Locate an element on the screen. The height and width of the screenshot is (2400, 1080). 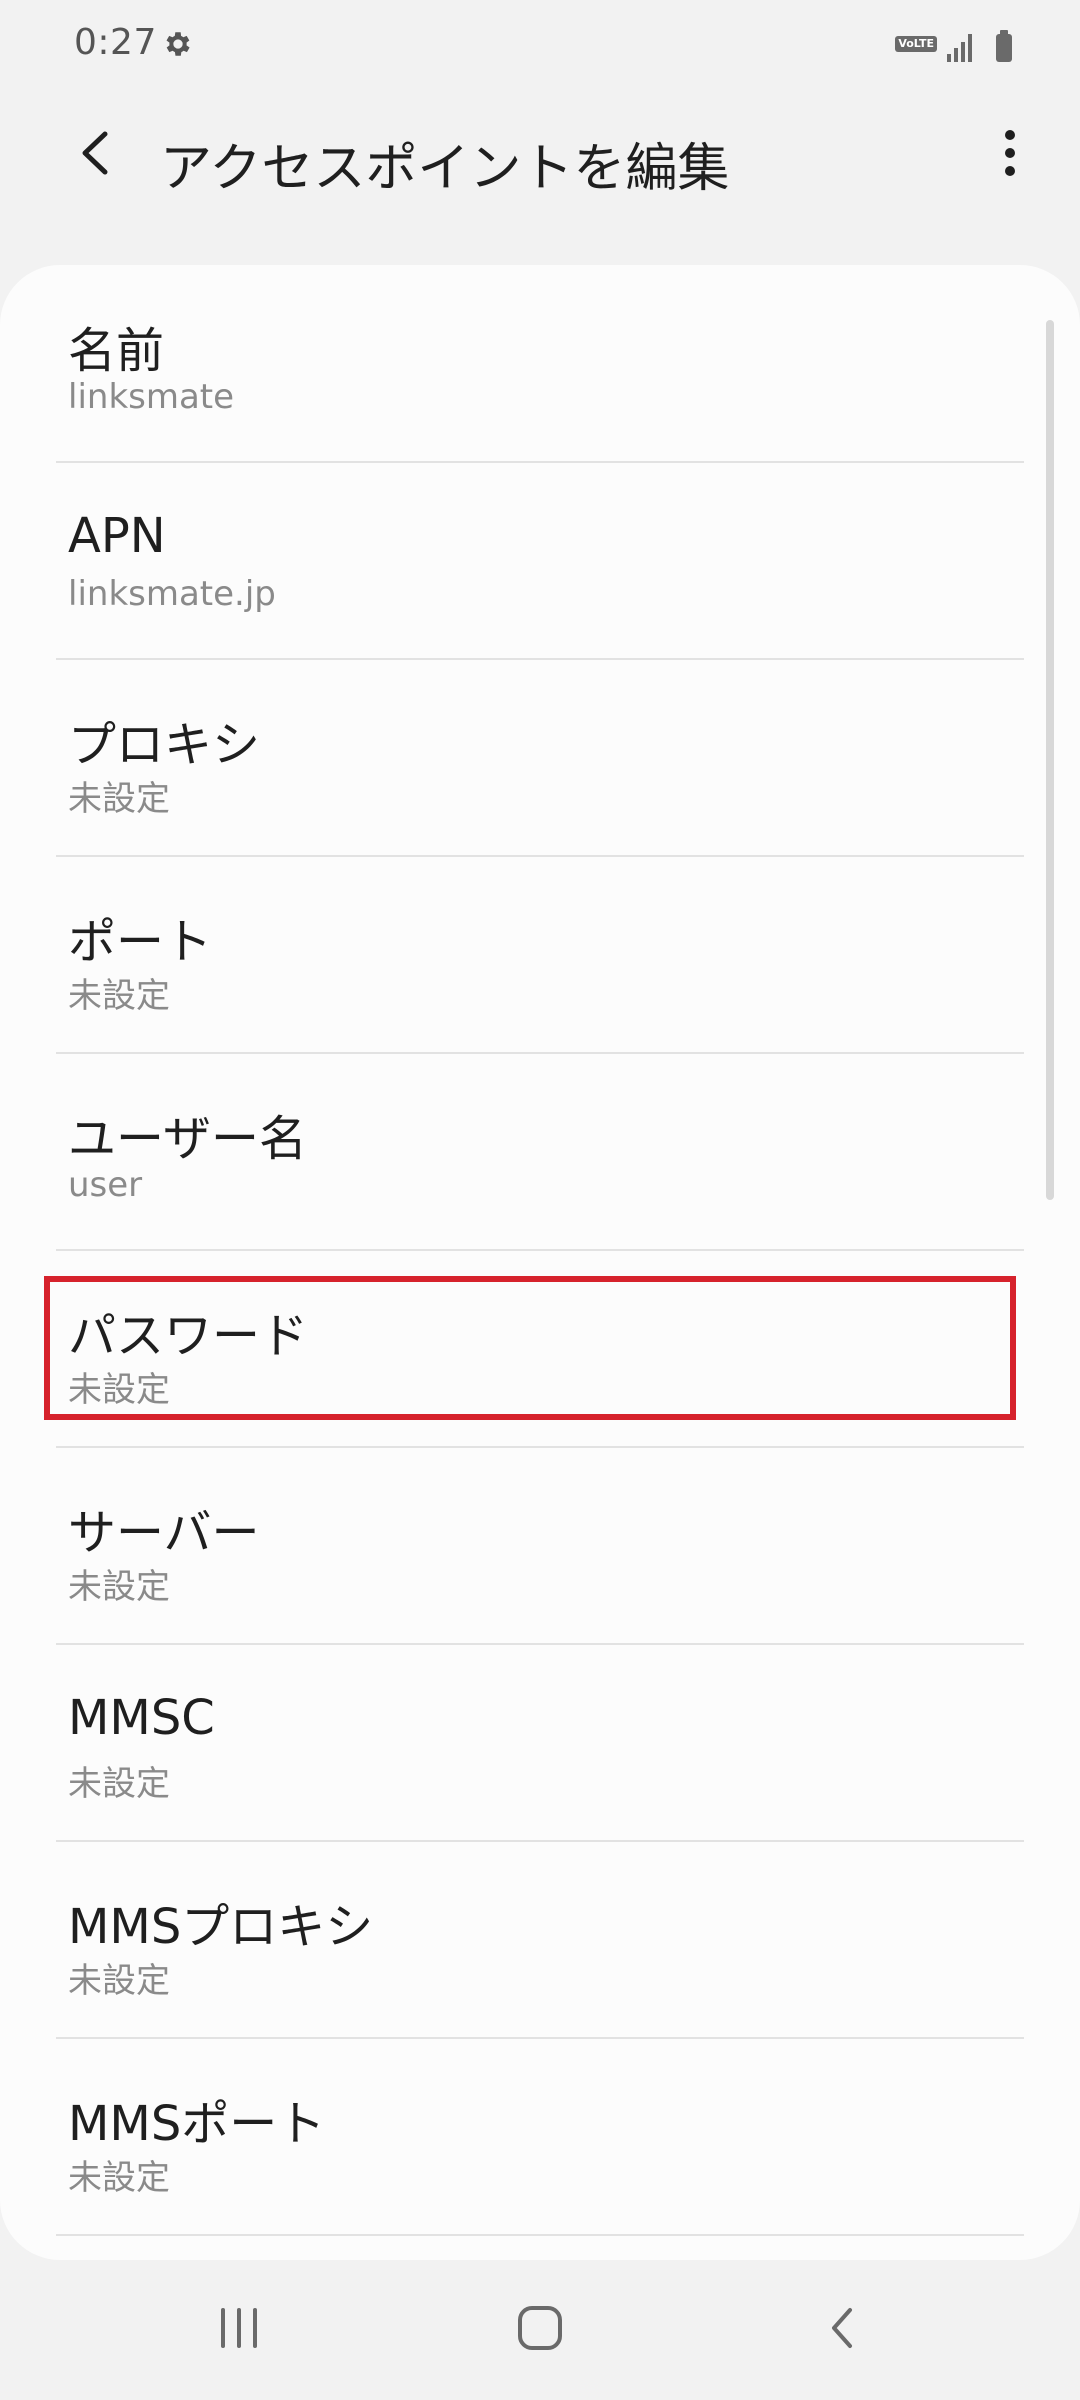
home-button is located at coordinates (540, 2328).